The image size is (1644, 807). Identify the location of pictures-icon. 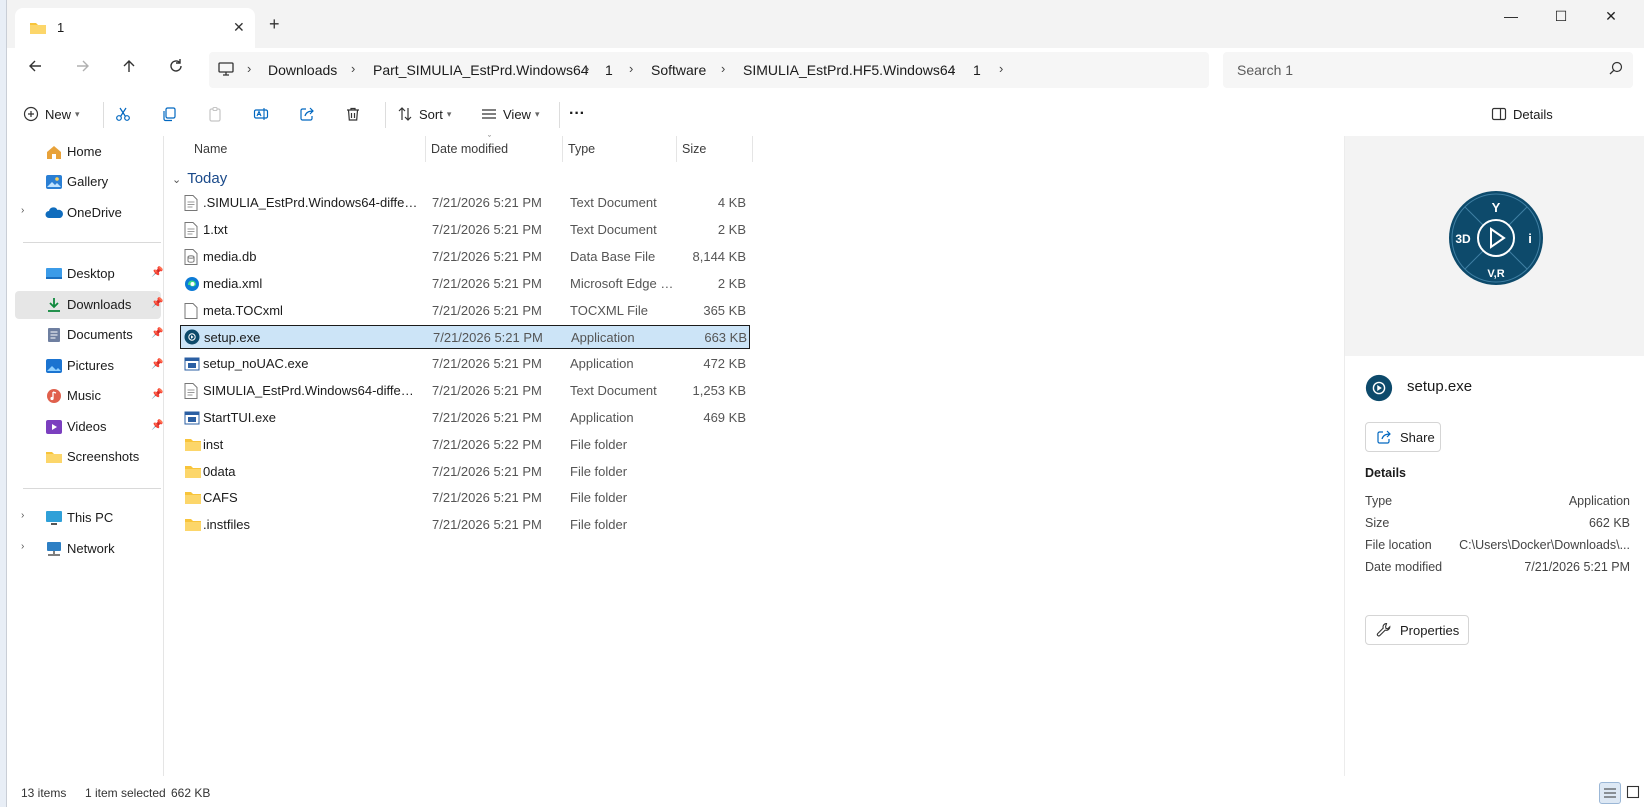
(54, 367).